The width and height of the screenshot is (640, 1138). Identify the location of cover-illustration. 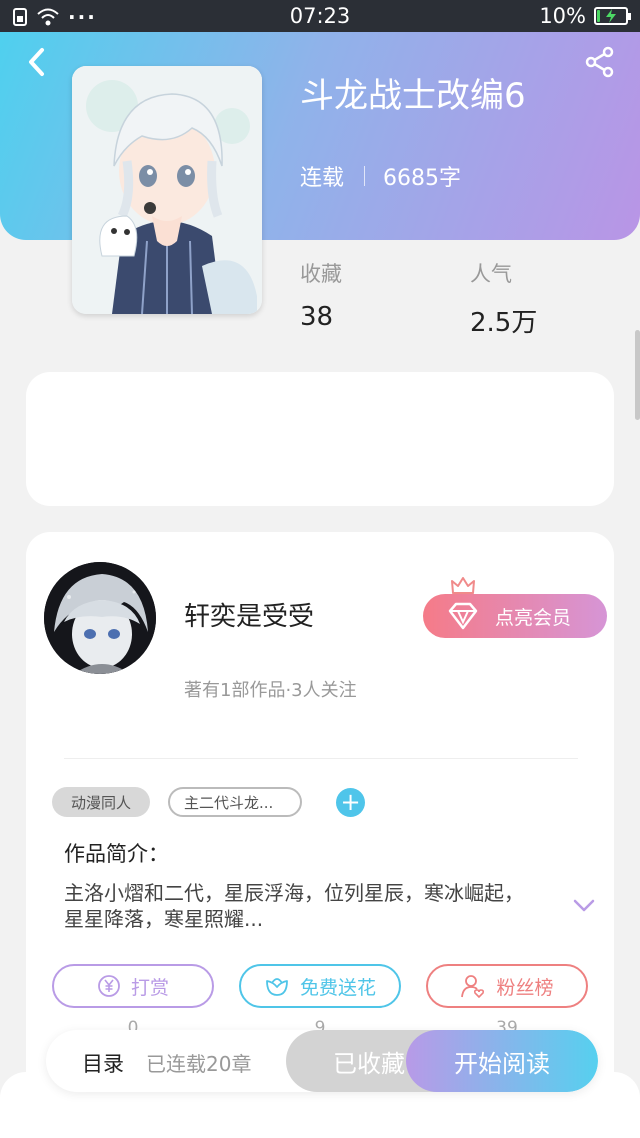
(167, 190).